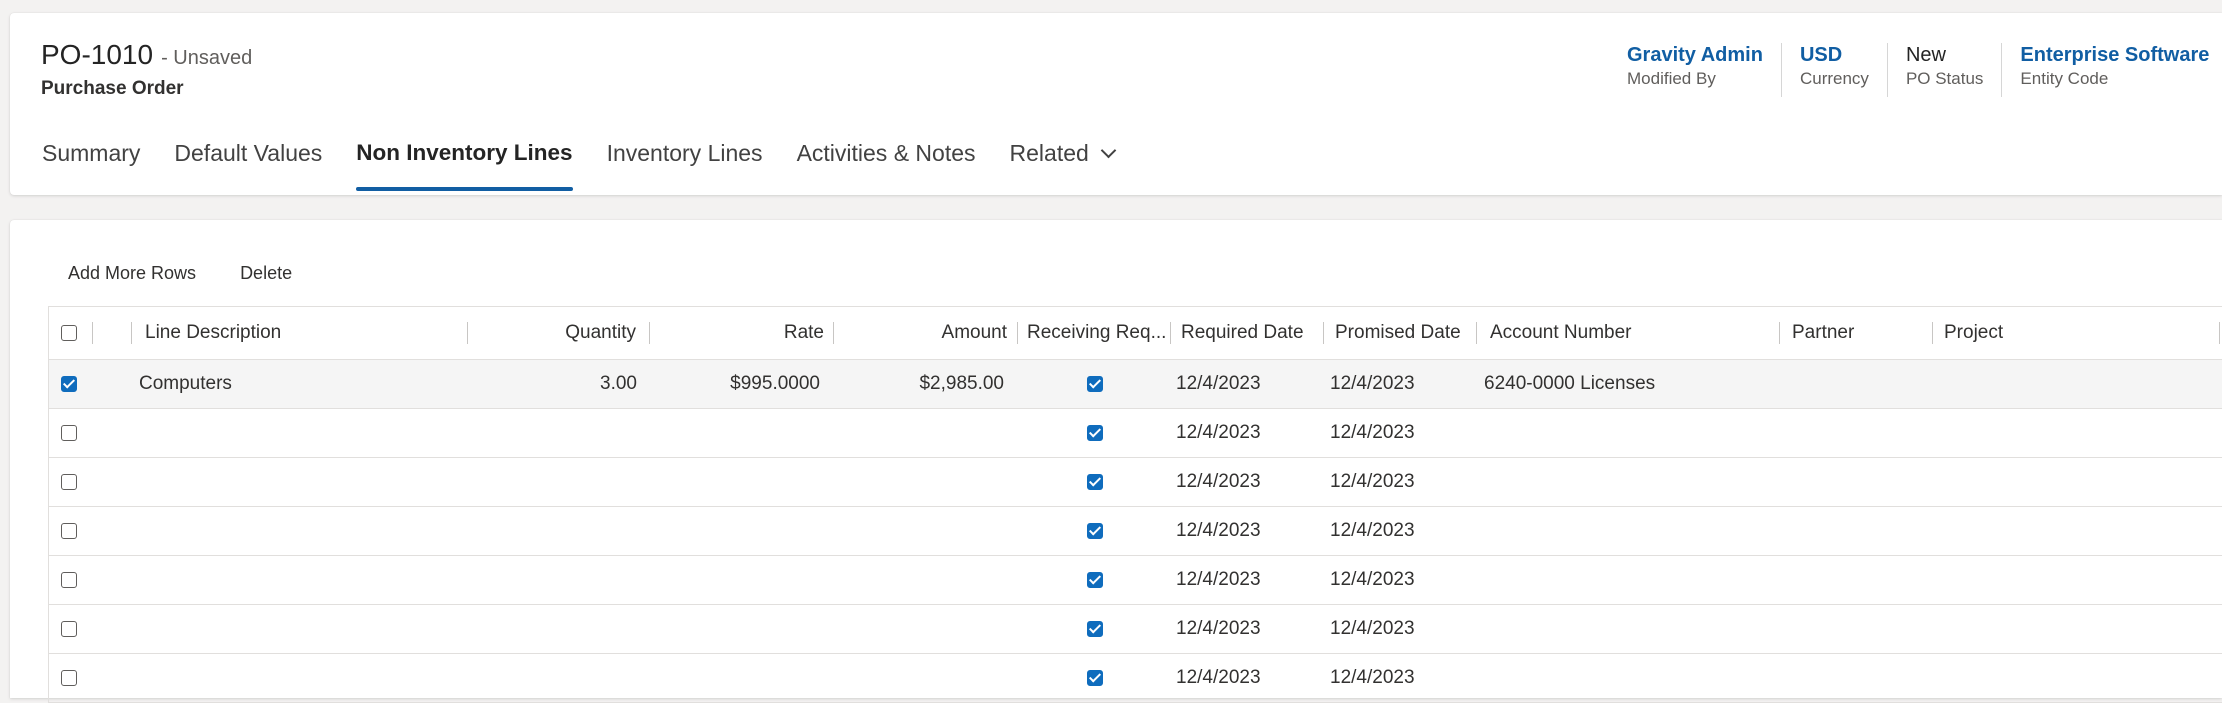 This screenshot has height=703, width=2222. Describe the element at coordinates (1629, 384) in the screenshot. I see `account-number-cell: 6240-0000 Licenses` at that location.